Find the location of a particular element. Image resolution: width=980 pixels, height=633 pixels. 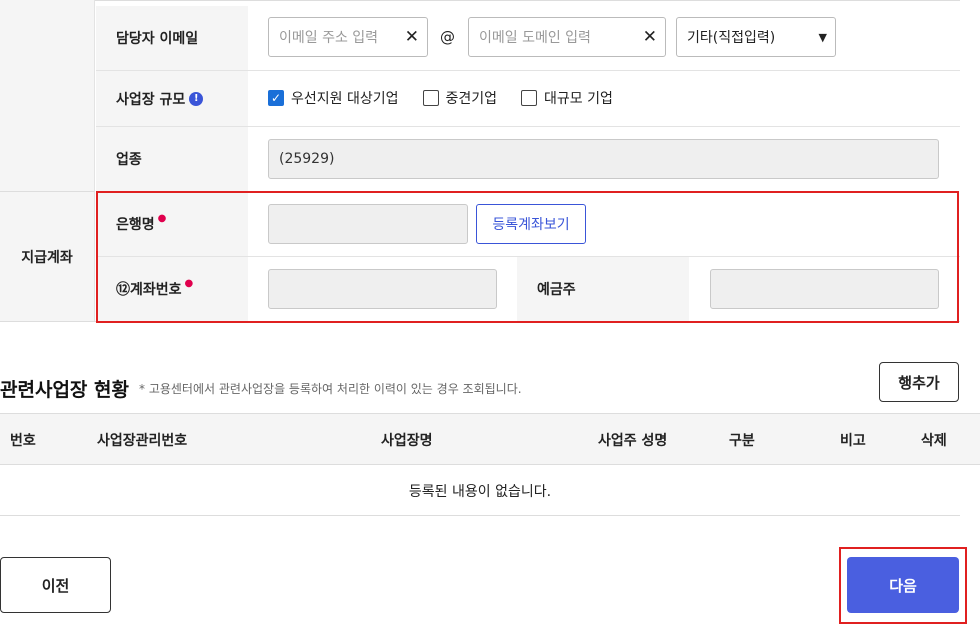

scale-options: ✓ 우선지원 대상기업 중견기업 대규모 기업 is located at coordinates (440, 98).